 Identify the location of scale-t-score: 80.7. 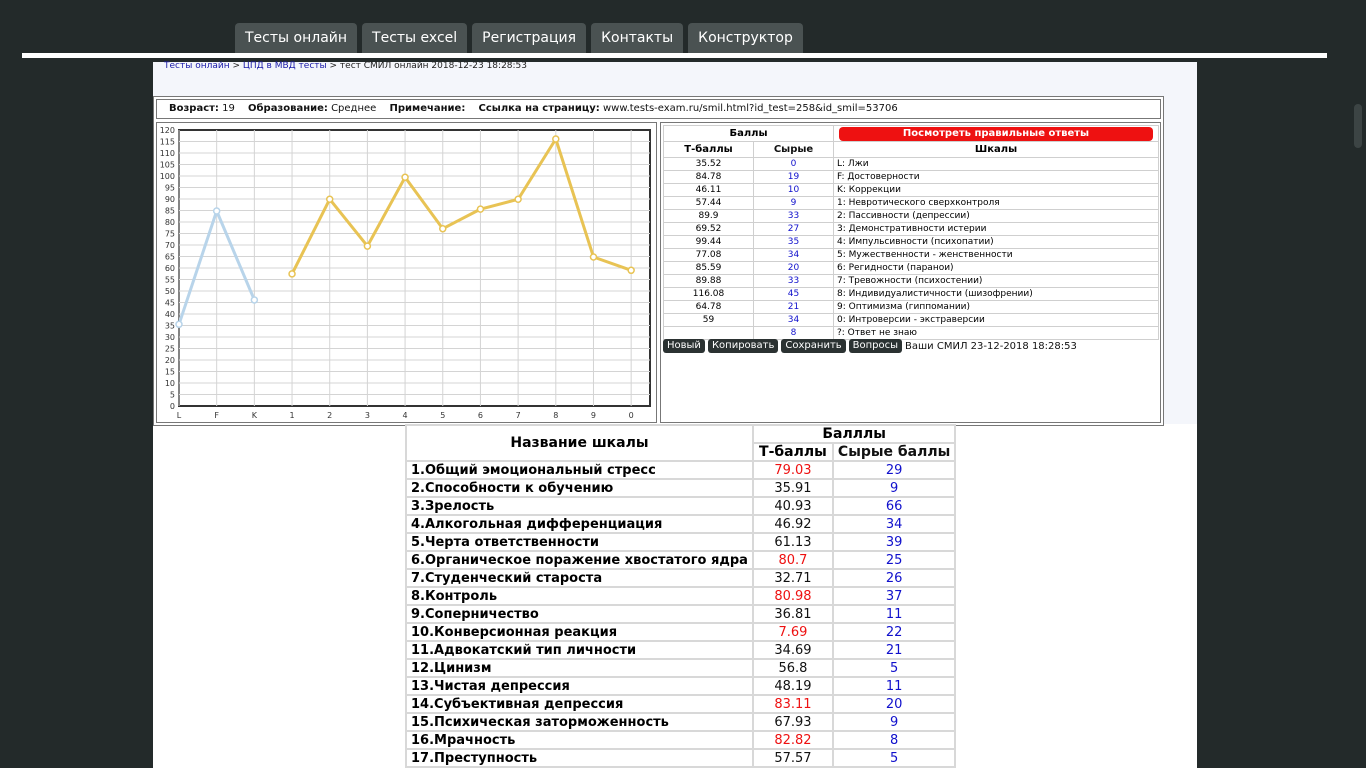
(792, 560).